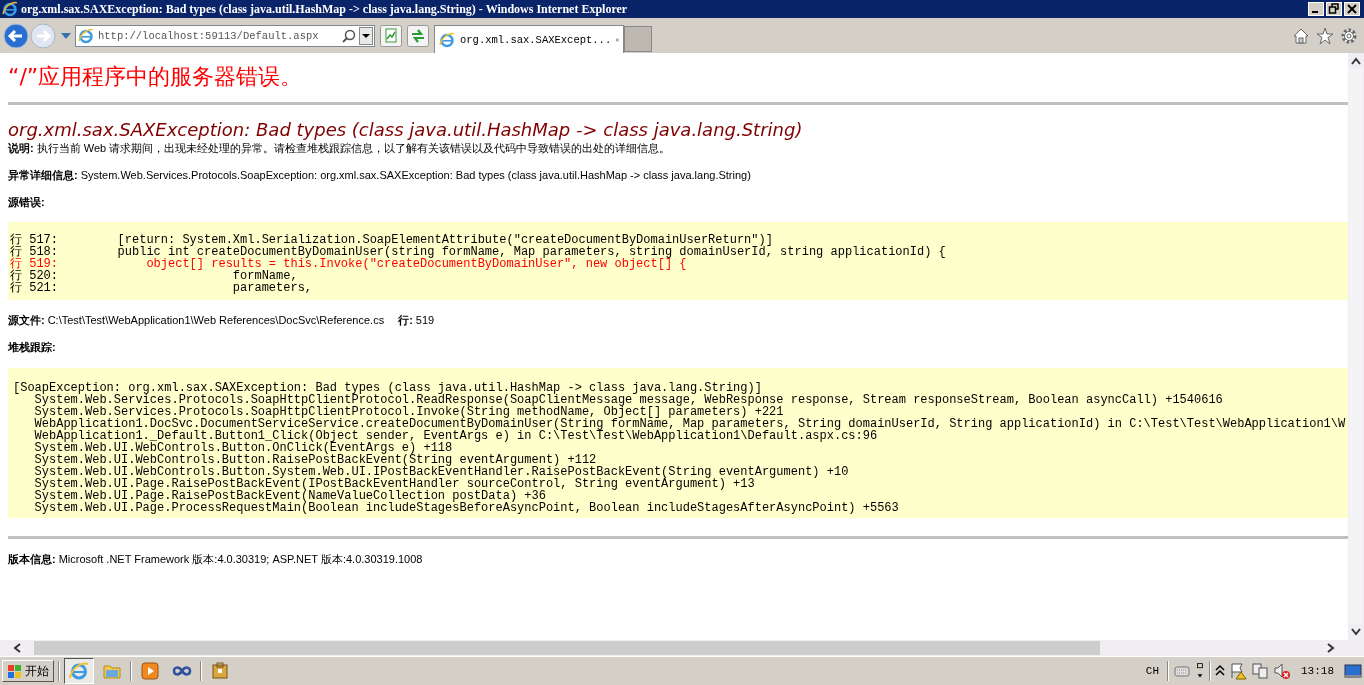  I want to click on show-desktop-icon, so click(1353, 671).